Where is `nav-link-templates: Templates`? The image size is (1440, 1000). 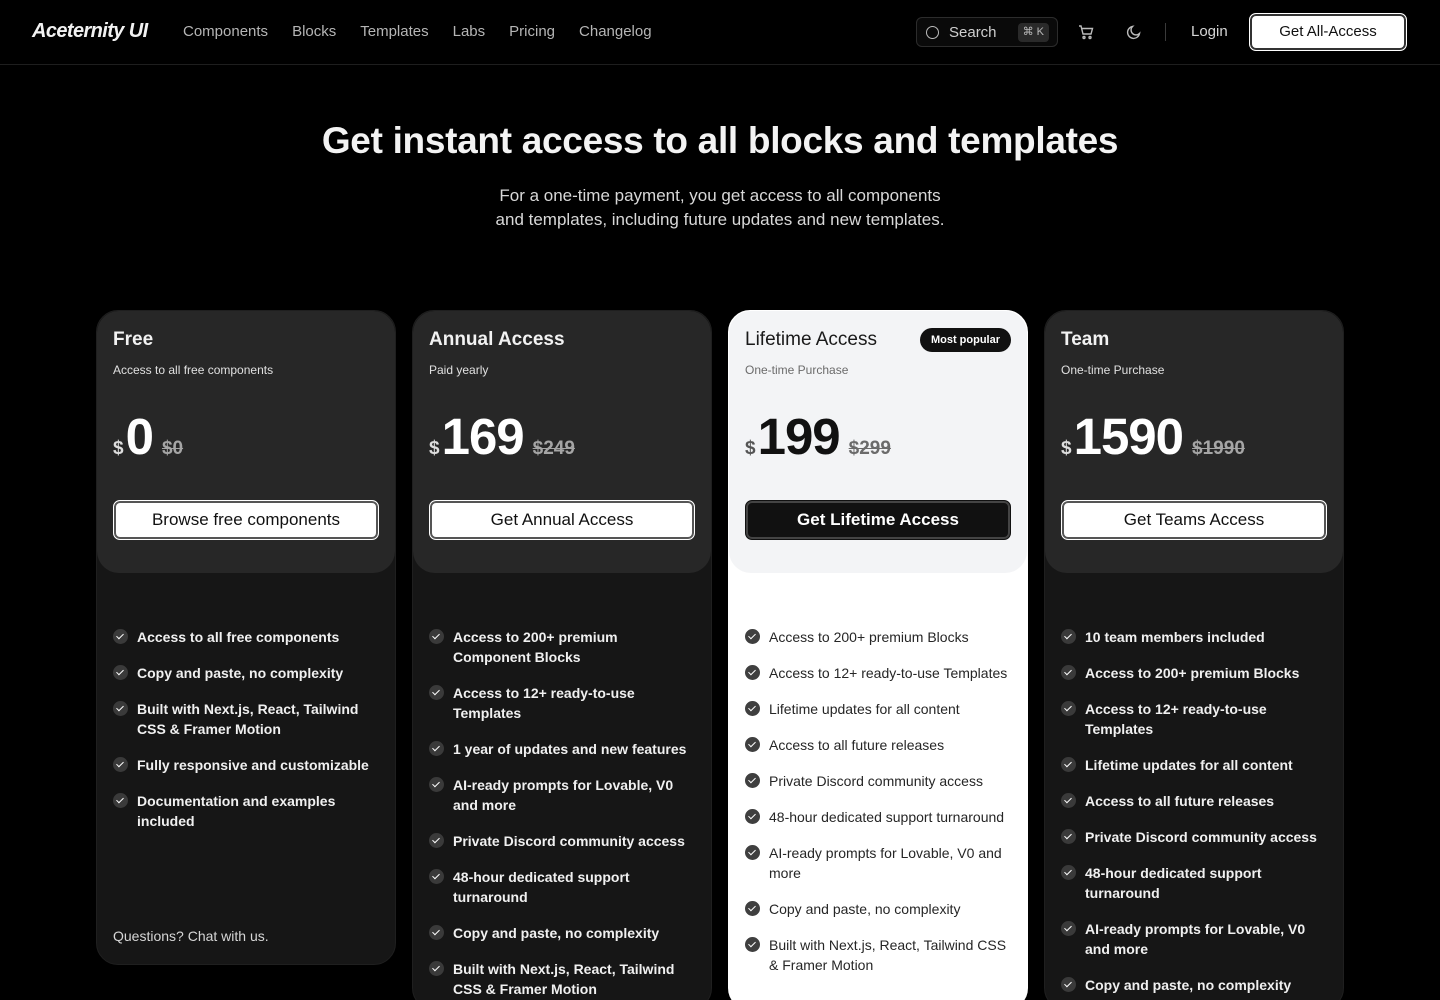
nav-link-templates: Templates is located at coordinates (394, 31).